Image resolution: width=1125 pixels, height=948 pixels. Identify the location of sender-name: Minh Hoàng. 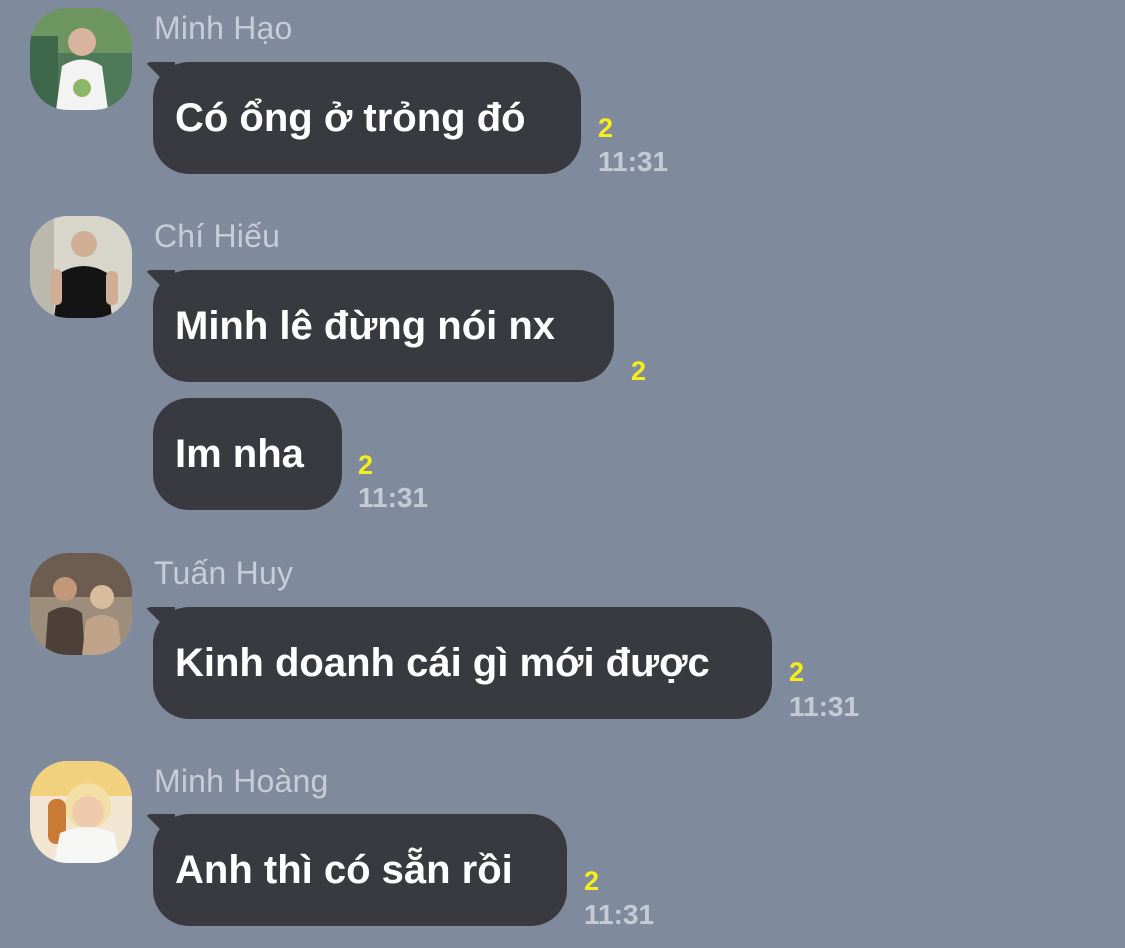
(241, 781).